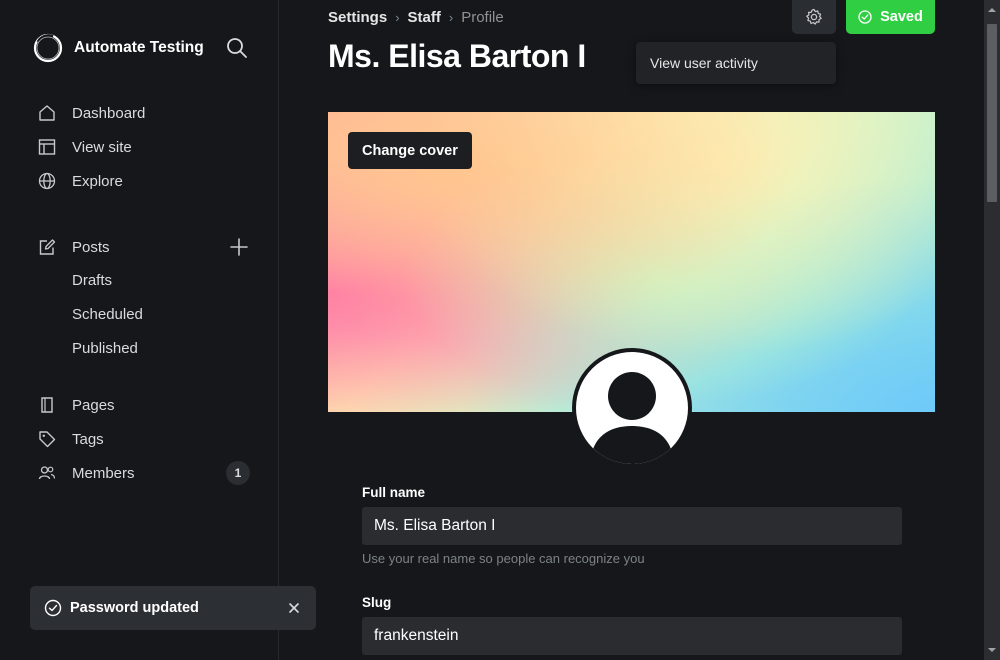 The height and width of the screenshot is (660, 1000). What do you see at coordinates (394, 492) in the screenshot?
I see `full-name-label: Full name` at bounding box center [394, 492].